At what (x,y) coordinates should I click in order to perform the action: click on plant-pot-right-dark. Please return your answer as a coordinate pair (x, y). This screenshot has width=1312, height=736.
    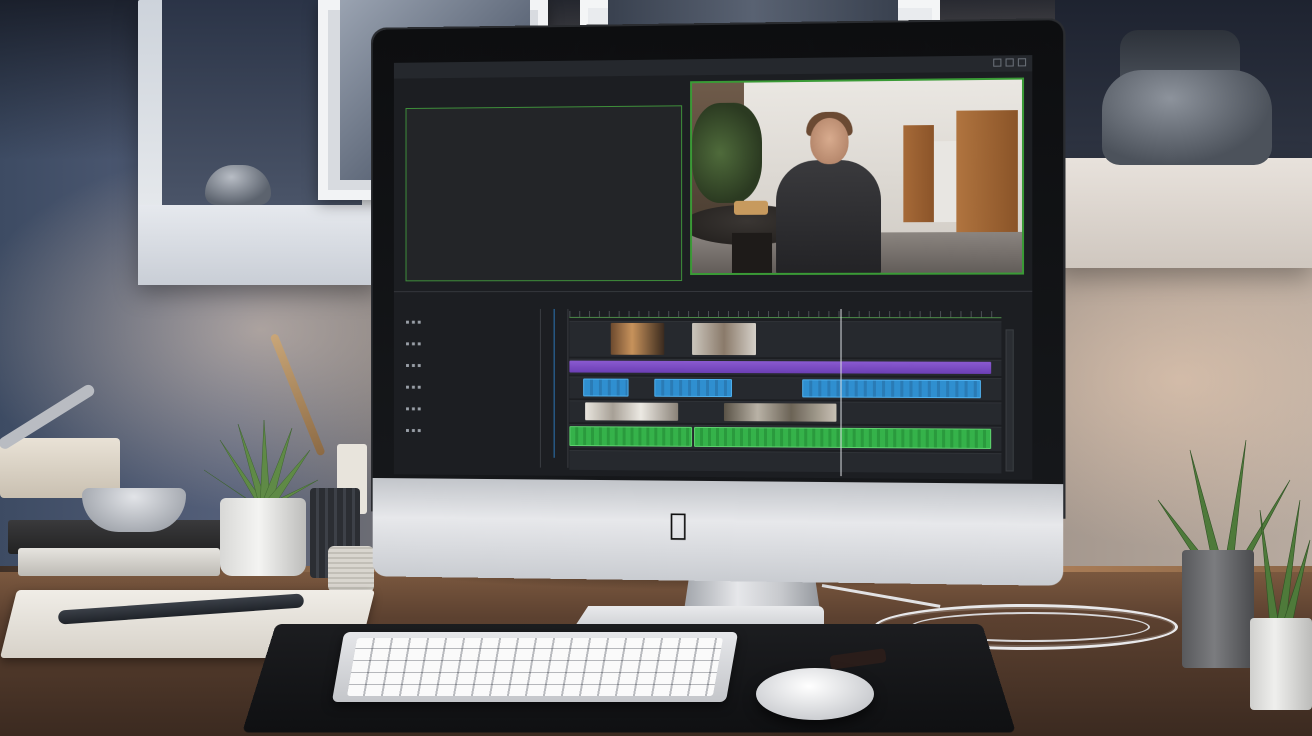
    Looking at the image, I should click on (1218, 609).